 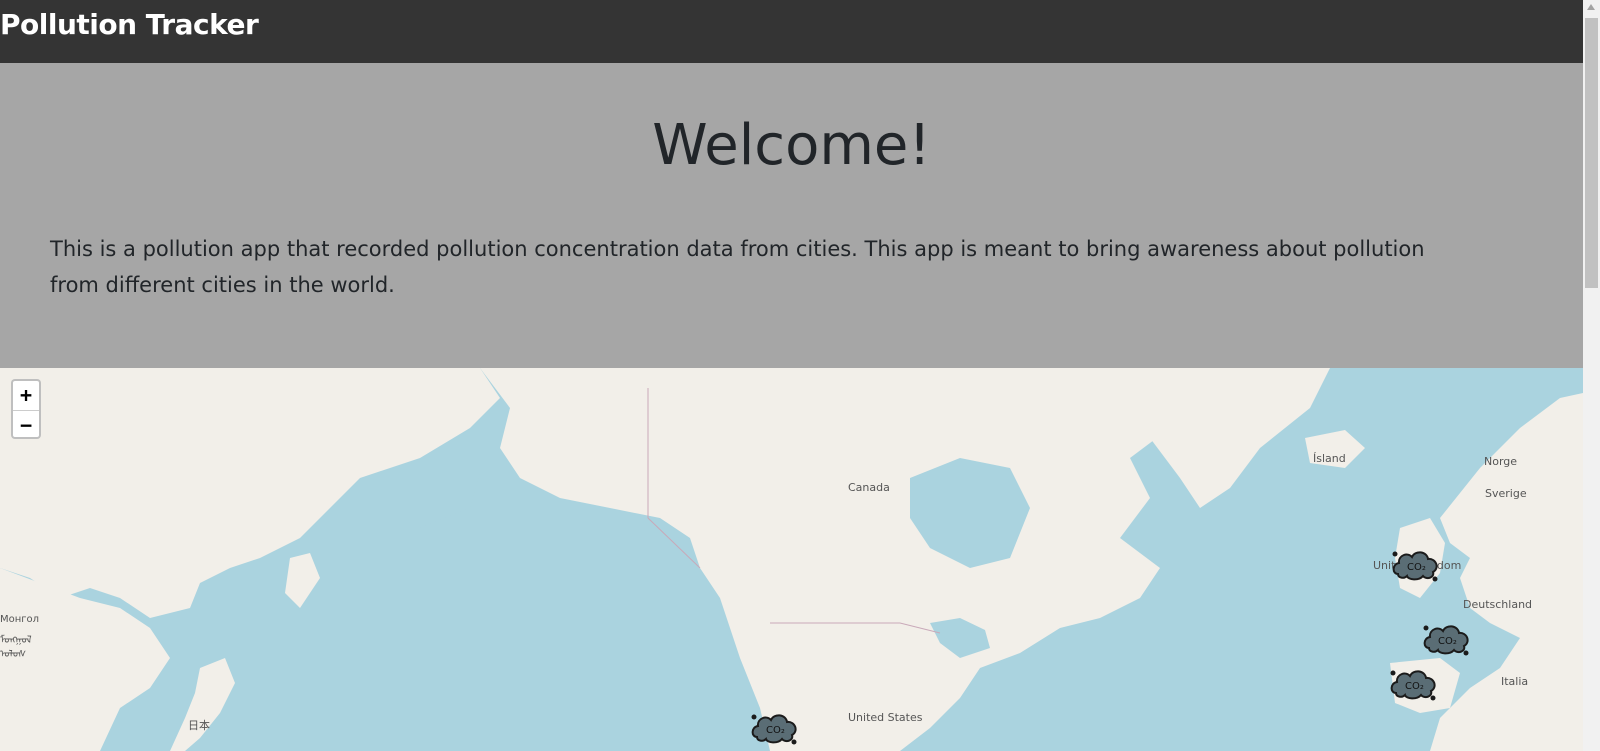 I want to click on co2-marker-france: CO₂, so click(x=1447, y=640).